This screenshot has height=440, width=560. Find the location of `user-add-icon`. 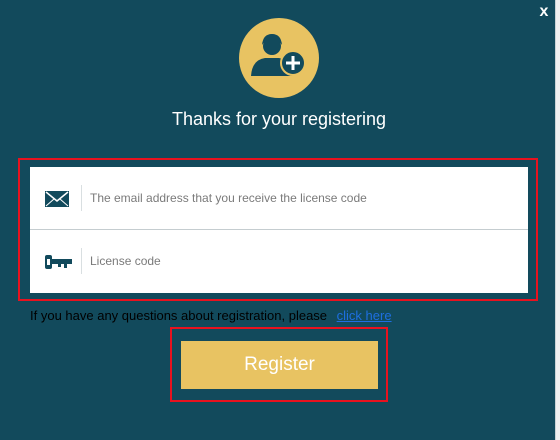

user-add-icon is located at coordinates (279, 58).